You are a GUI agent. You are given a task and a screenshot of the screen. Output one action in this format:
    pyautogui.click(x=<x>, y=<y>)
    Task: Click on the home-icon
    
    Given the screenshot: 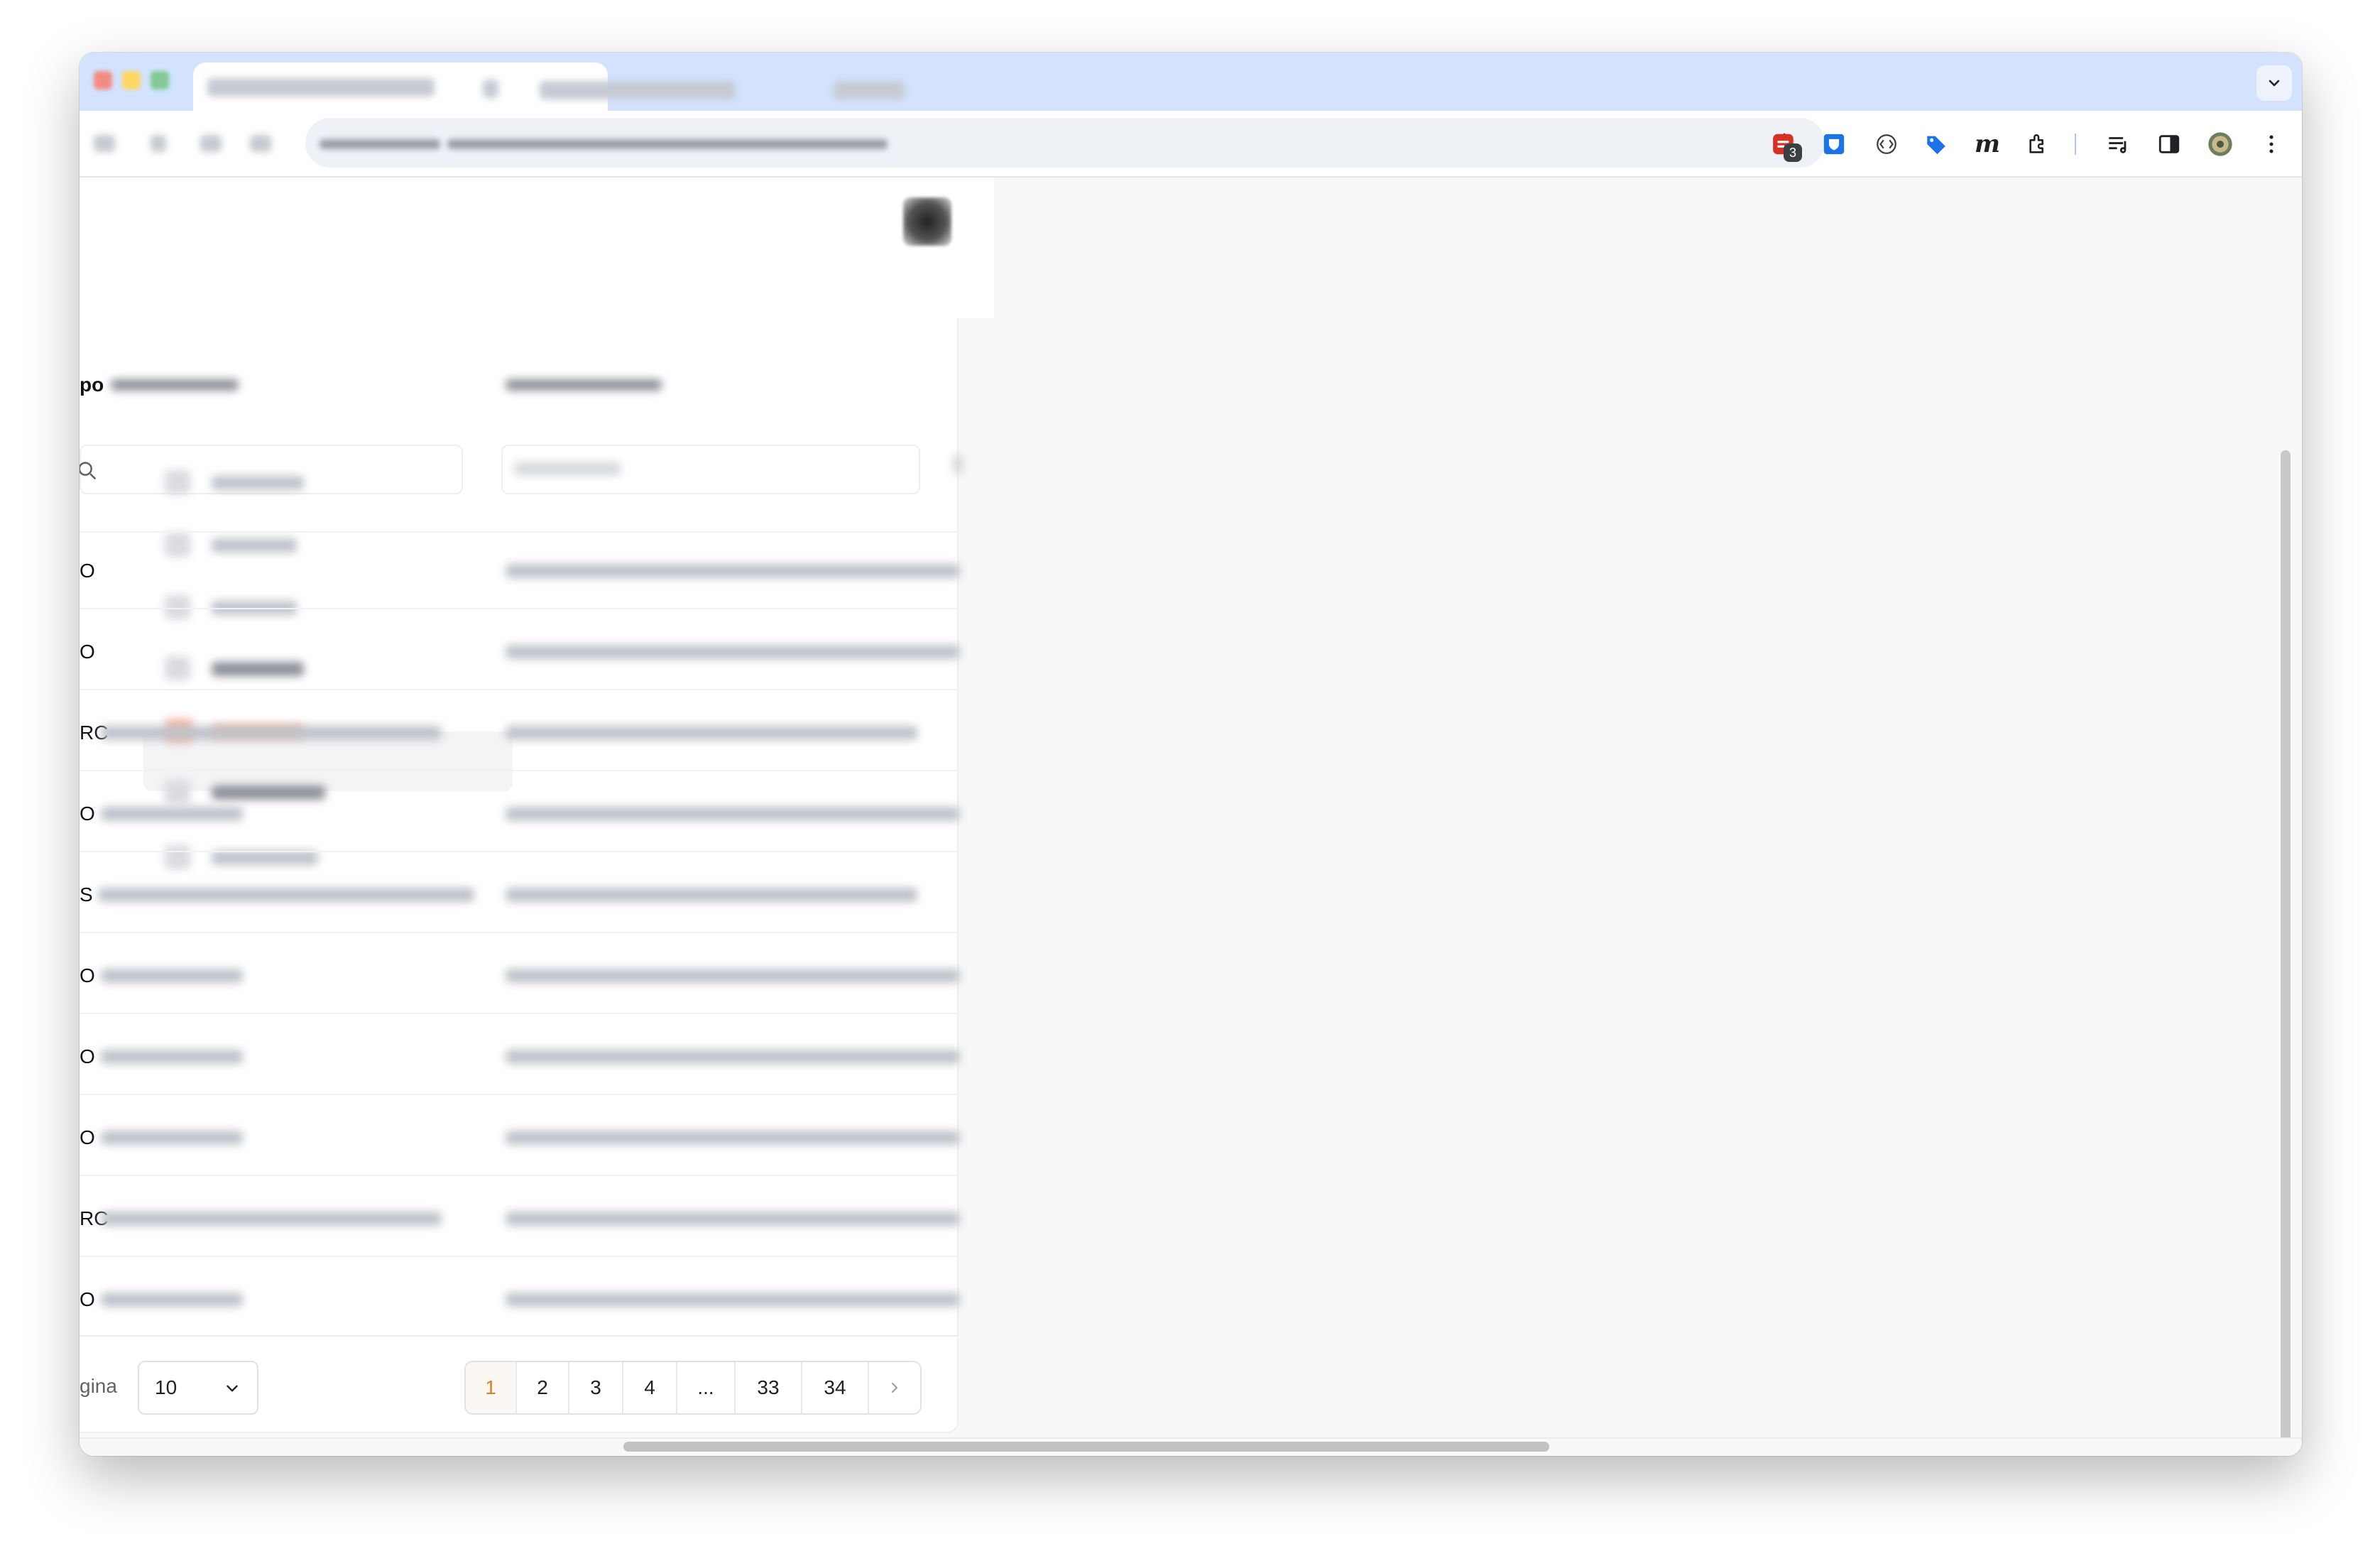 What is the action you would take?
    pyautogui.click(x=261, y=143)
    